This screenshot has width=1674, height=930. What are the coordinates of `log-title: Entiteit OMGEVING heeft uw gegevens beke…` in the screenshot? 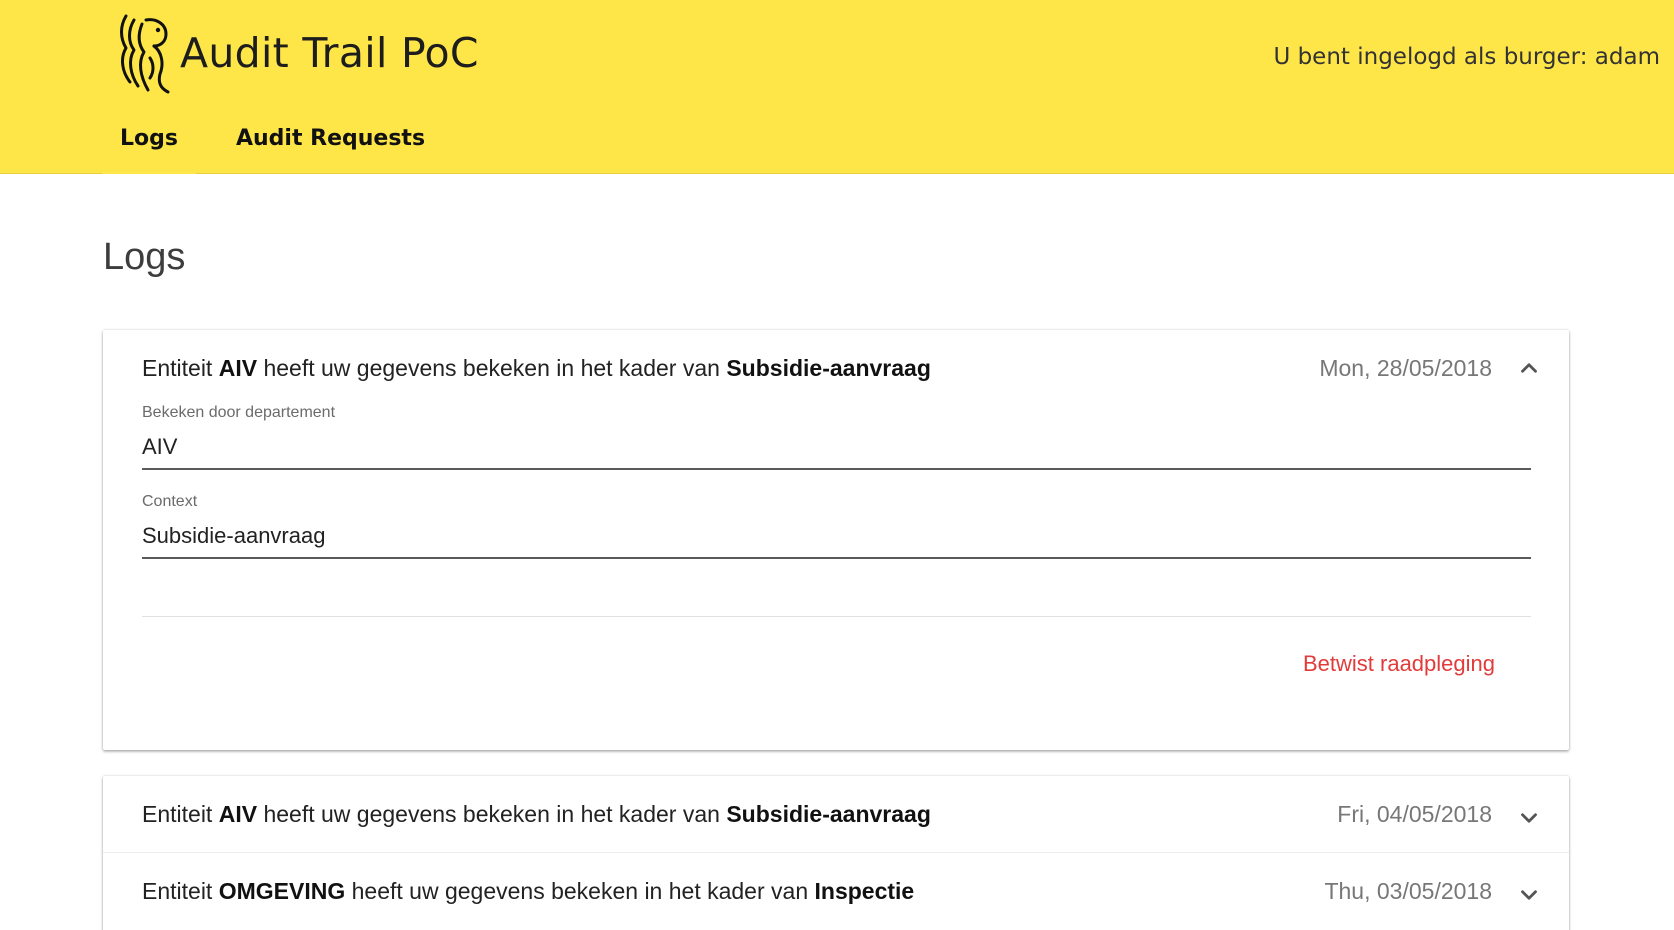 It's located at (528, 891).